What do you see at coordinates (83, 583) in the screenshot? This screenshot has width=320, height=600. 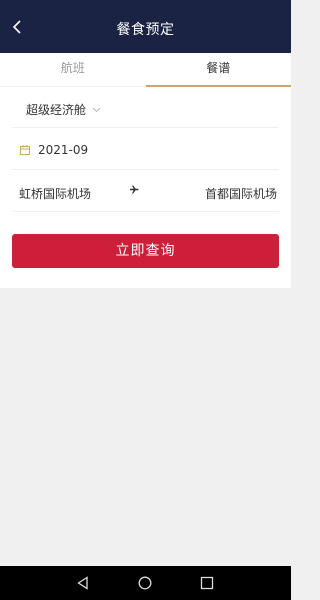 I see `nav-back-icon` at bounding box center [83, 583].